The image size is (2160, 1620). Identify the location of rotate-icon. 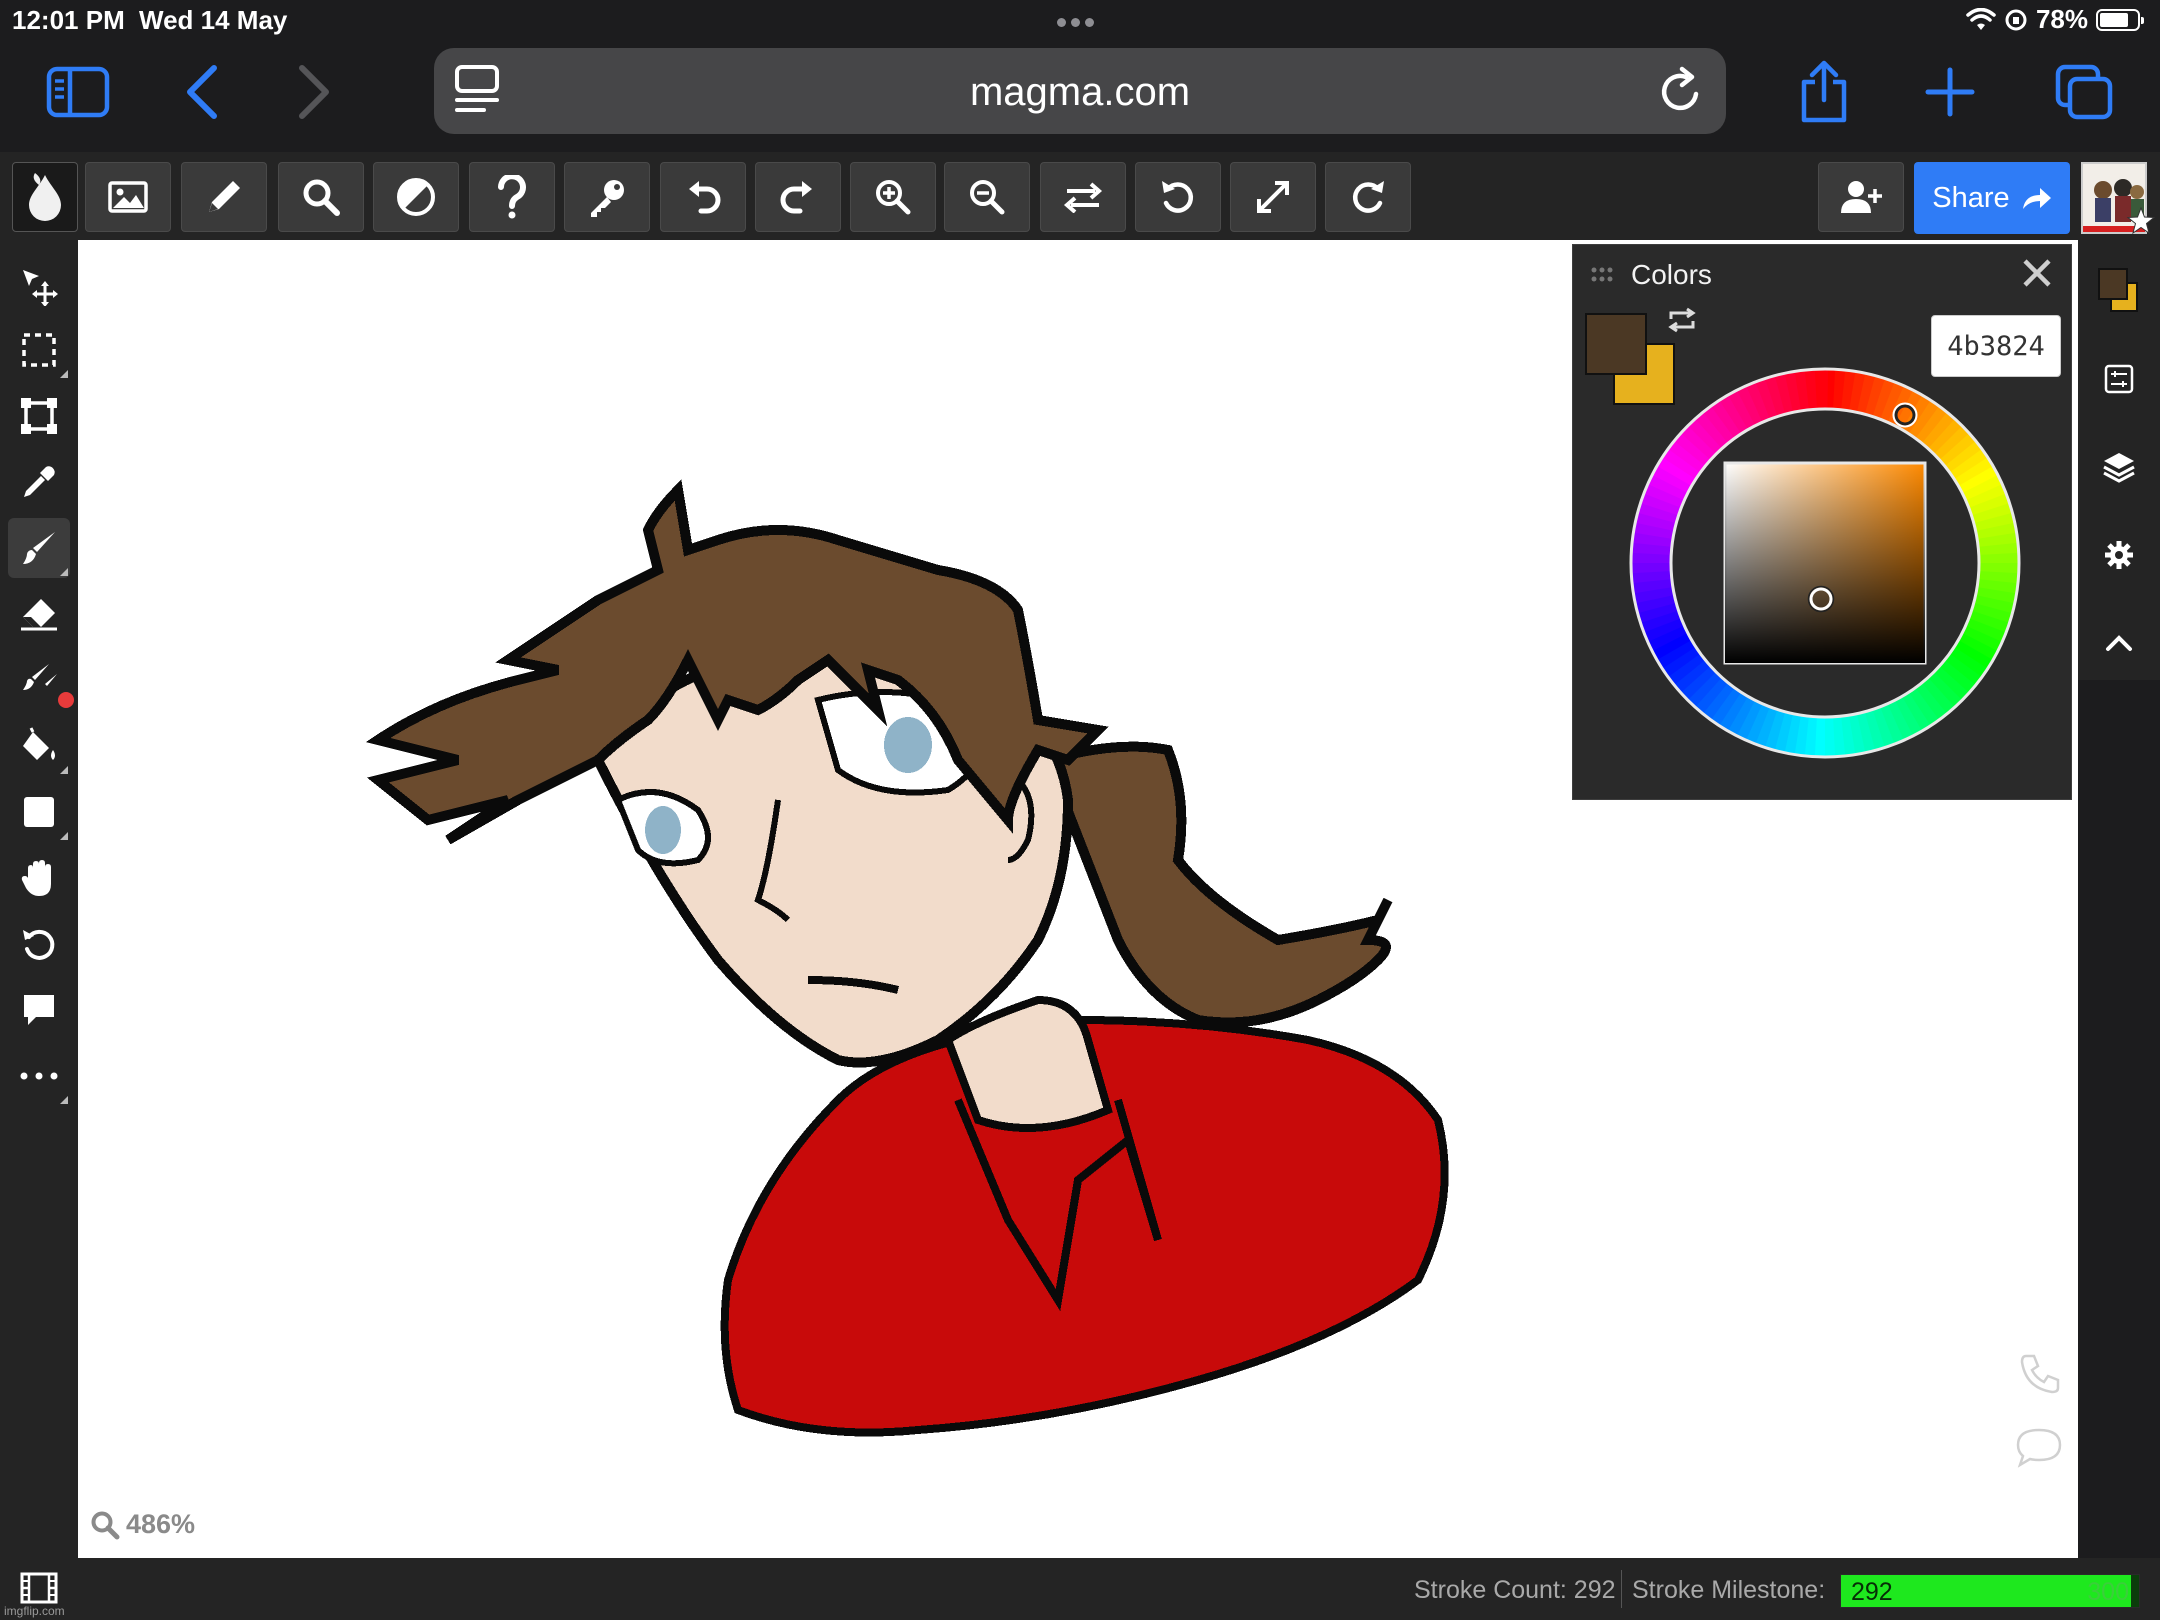
(39, 944).